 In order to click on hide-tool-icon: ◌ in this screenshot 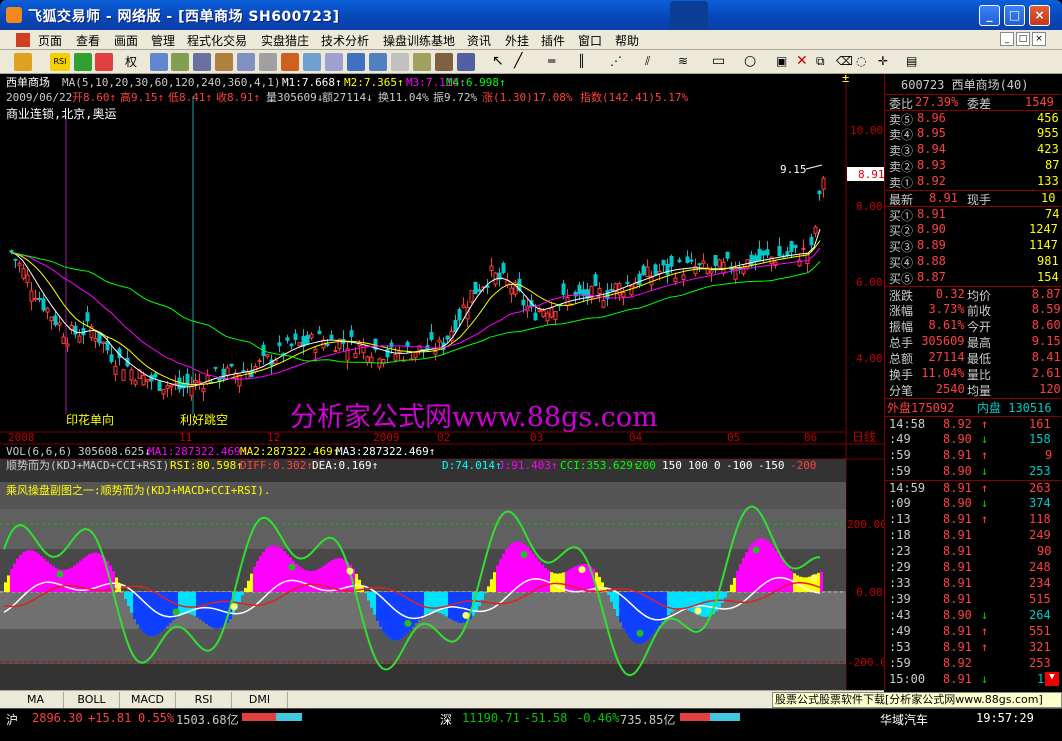, I will do `click(865, 62)`.